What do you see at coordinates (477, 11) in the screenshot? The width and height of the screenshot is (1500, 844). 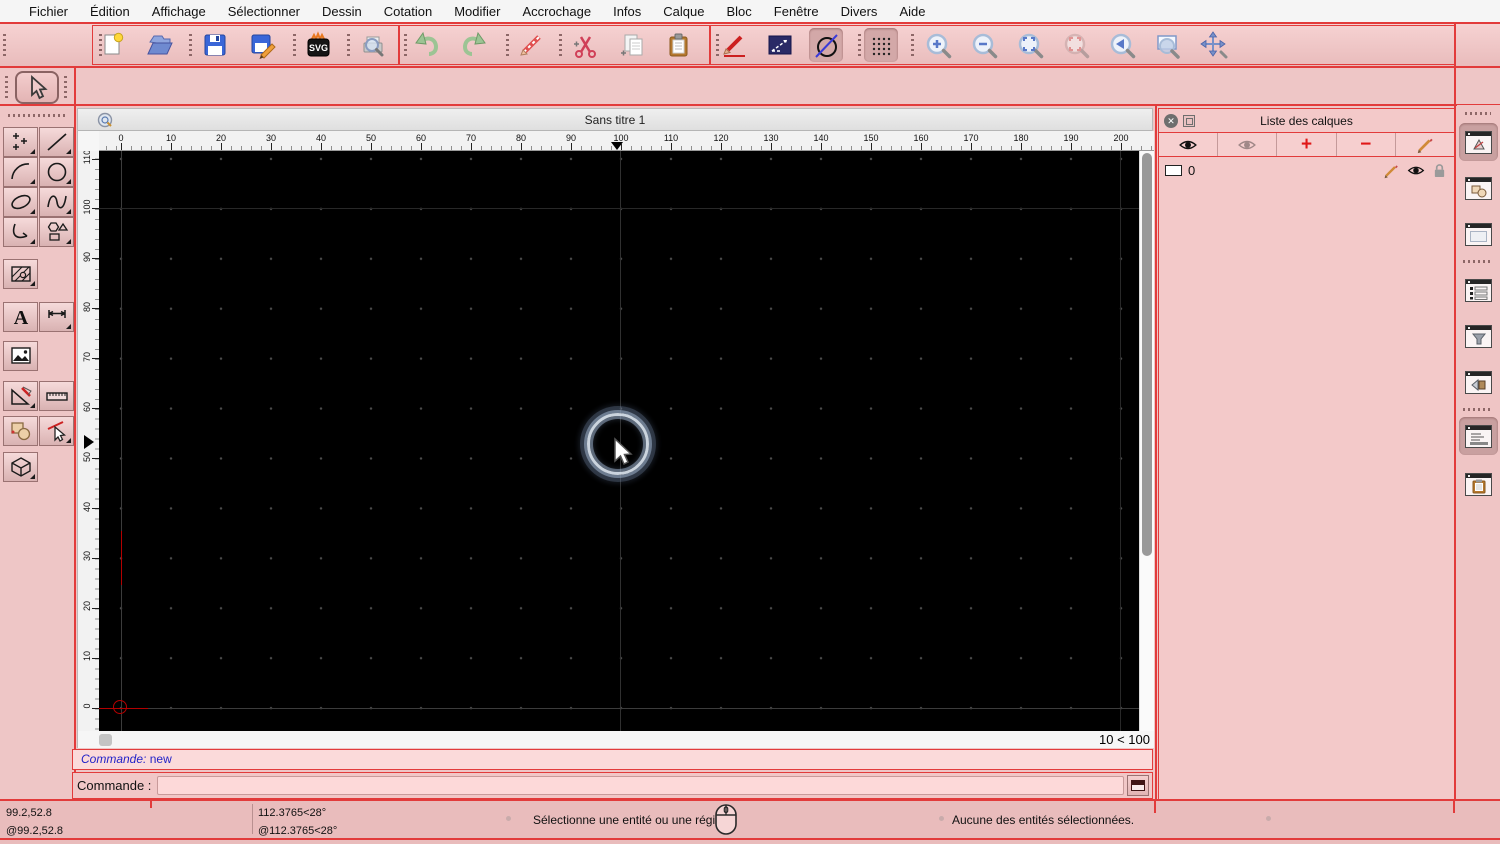 I see `menu-item-modifier: Modifier` at bounding box center [477, 11].